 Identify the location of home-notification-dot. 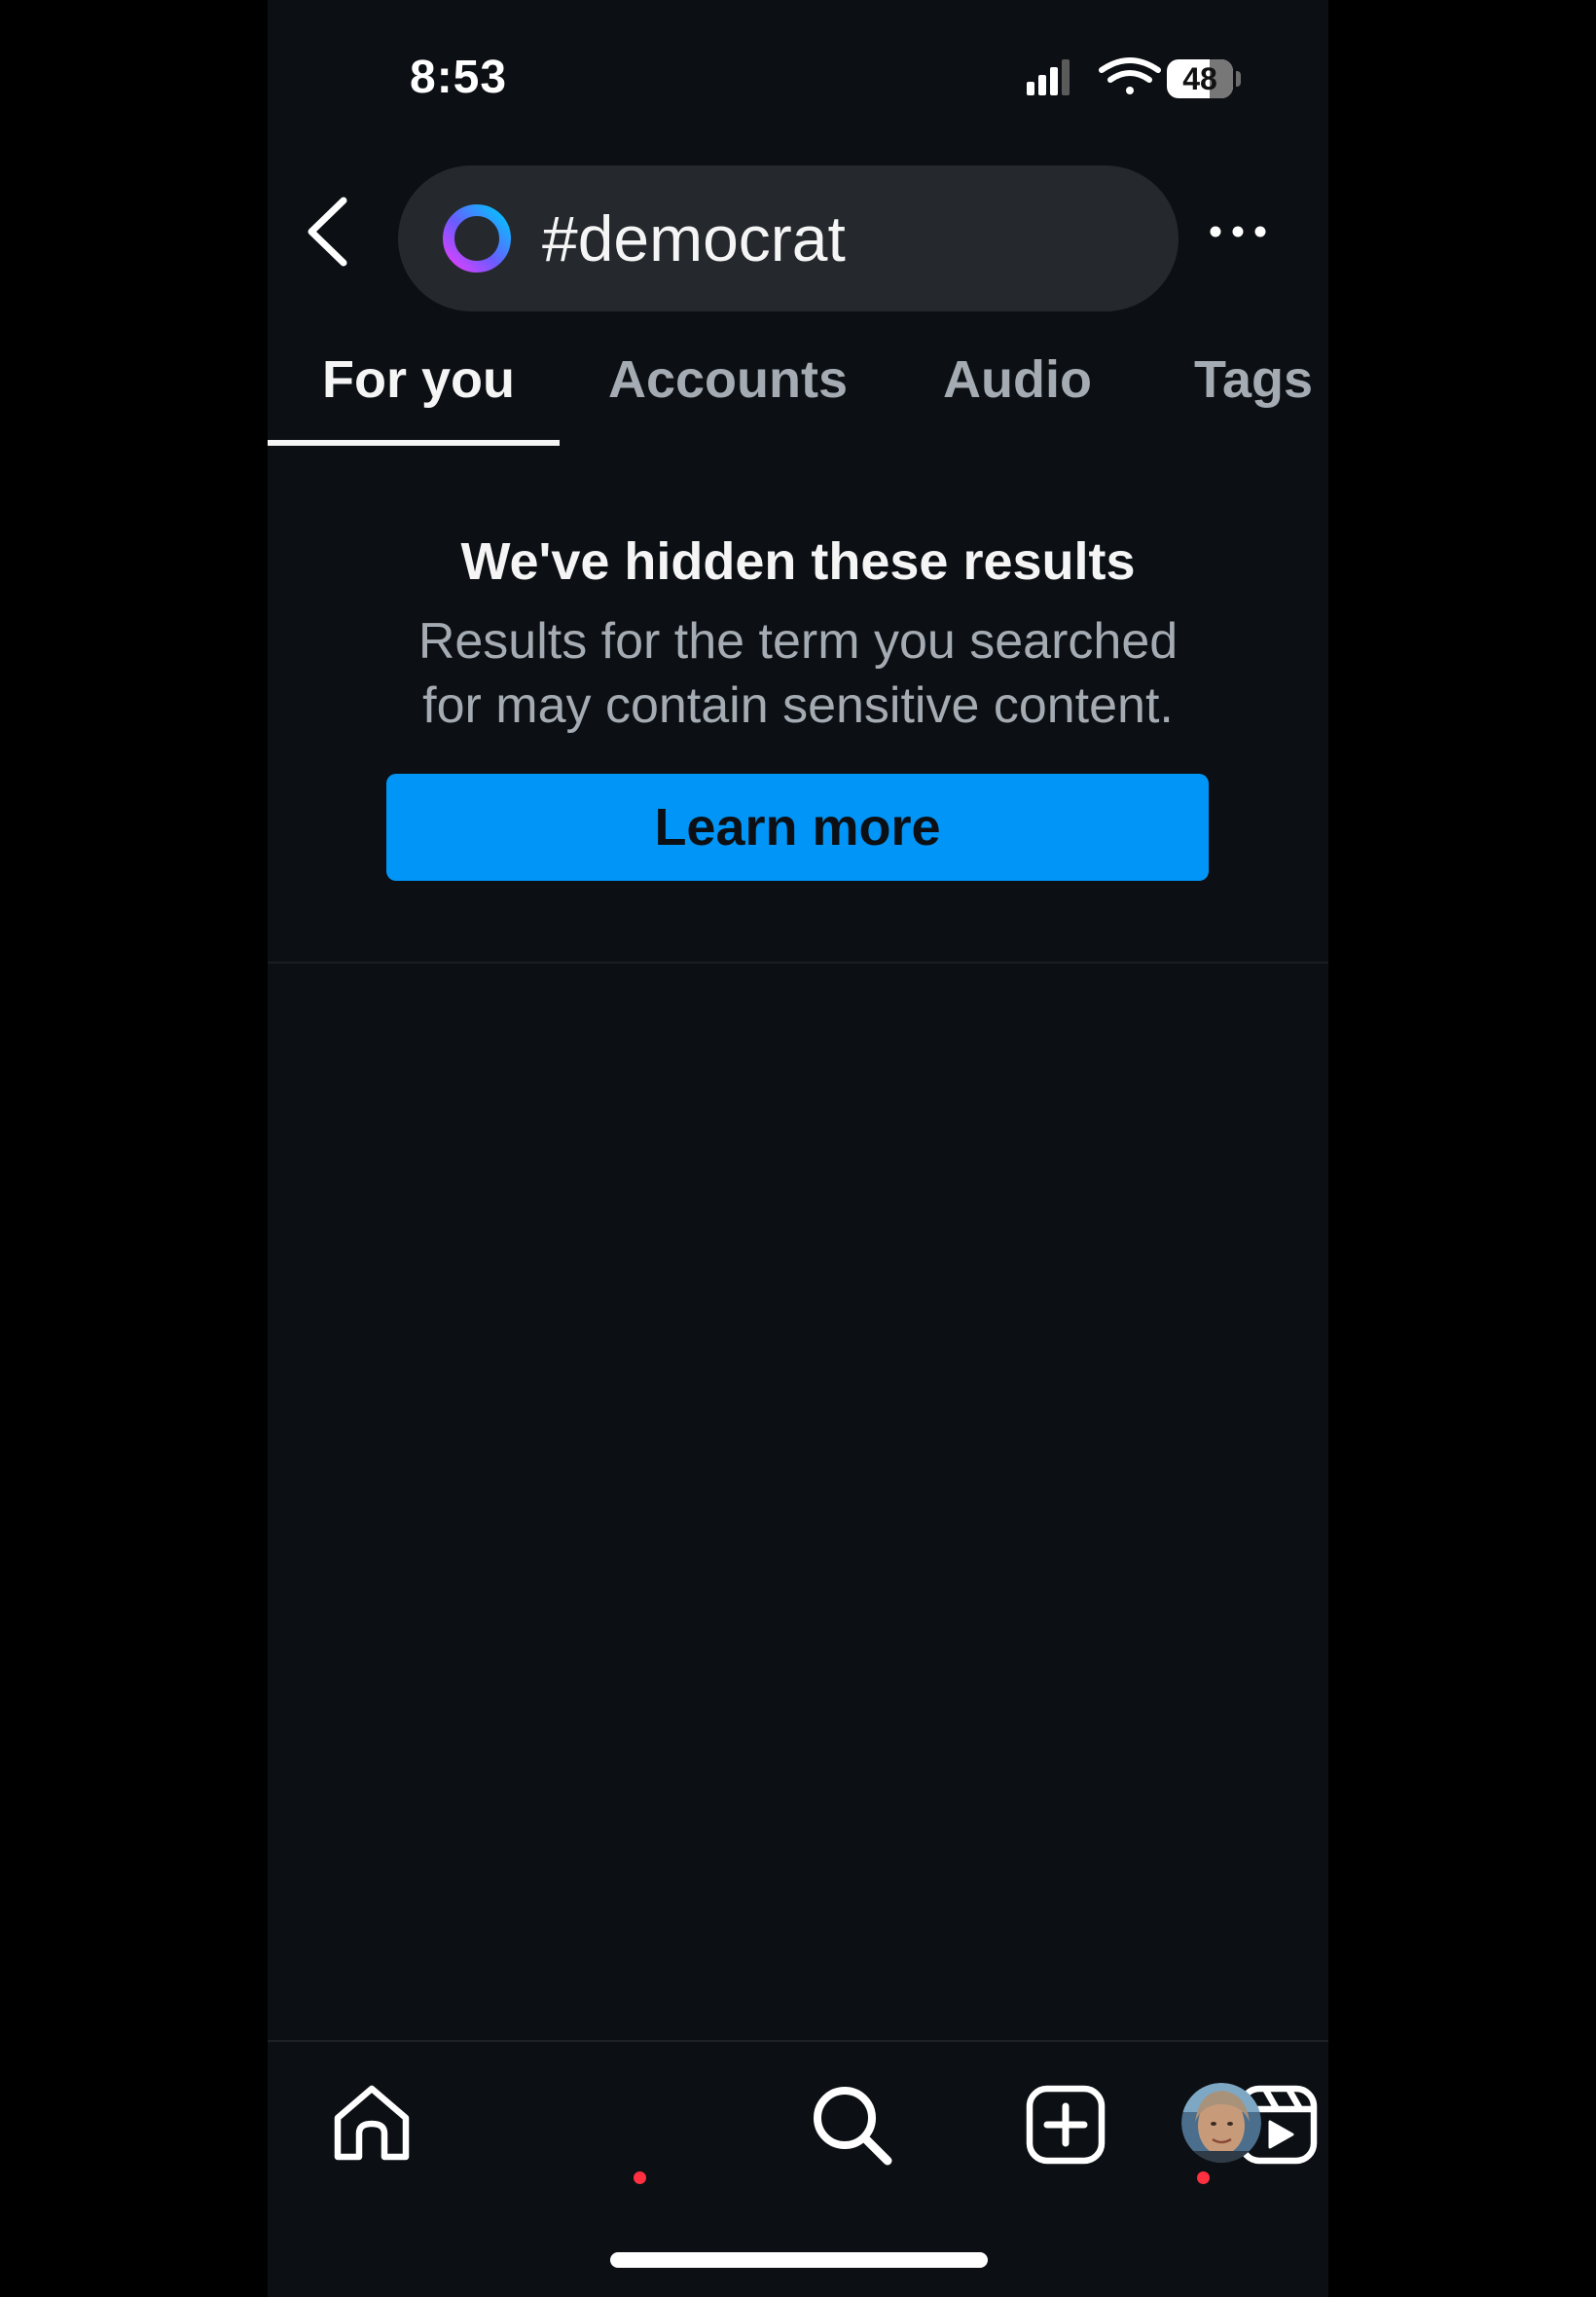
(640, 2177).